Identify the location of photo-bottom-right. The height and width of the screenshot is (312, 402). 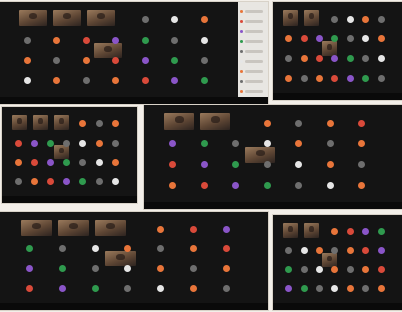
(337, 262).